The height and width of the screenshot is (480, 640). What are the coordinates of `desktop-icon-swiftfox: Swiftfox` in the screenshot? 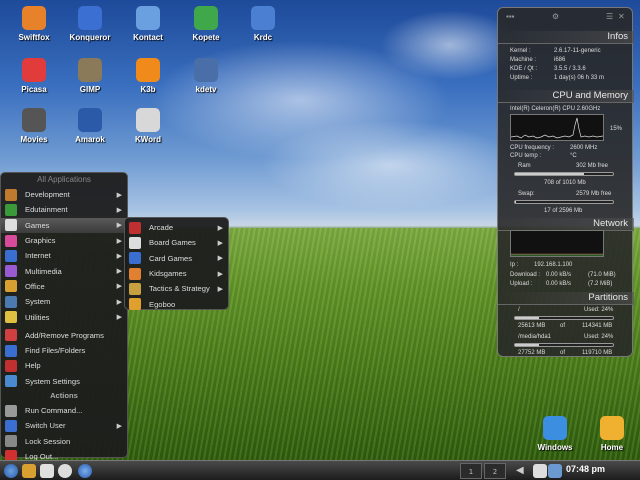 It's located at (34, 24).